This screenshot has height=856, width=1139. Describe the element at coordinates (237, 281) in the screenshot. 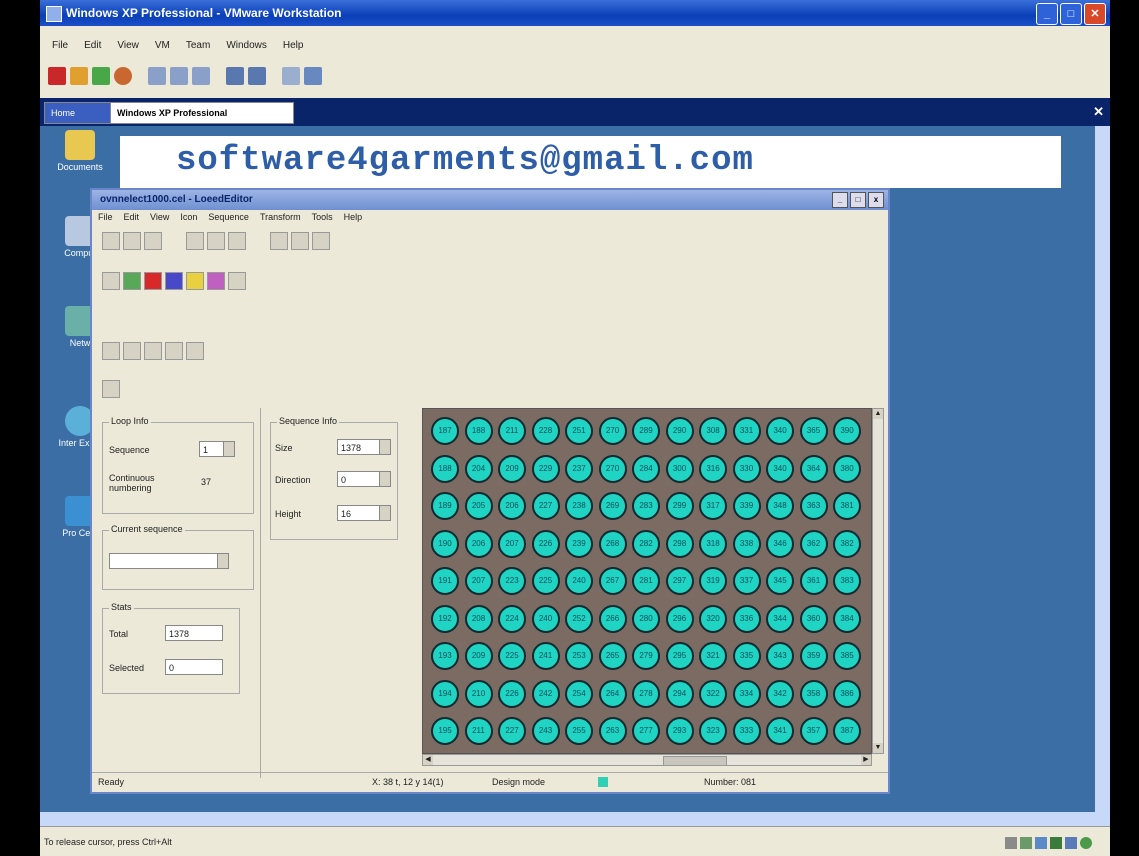

I see `export-icon` at that location.